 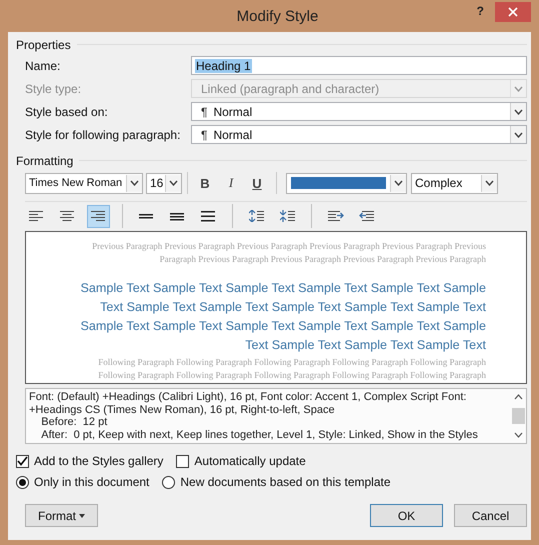 What do you see at coordinates (67, 111) in the screenshot?
I see `field-label: Style based on:` at bounding box center [67, 111].